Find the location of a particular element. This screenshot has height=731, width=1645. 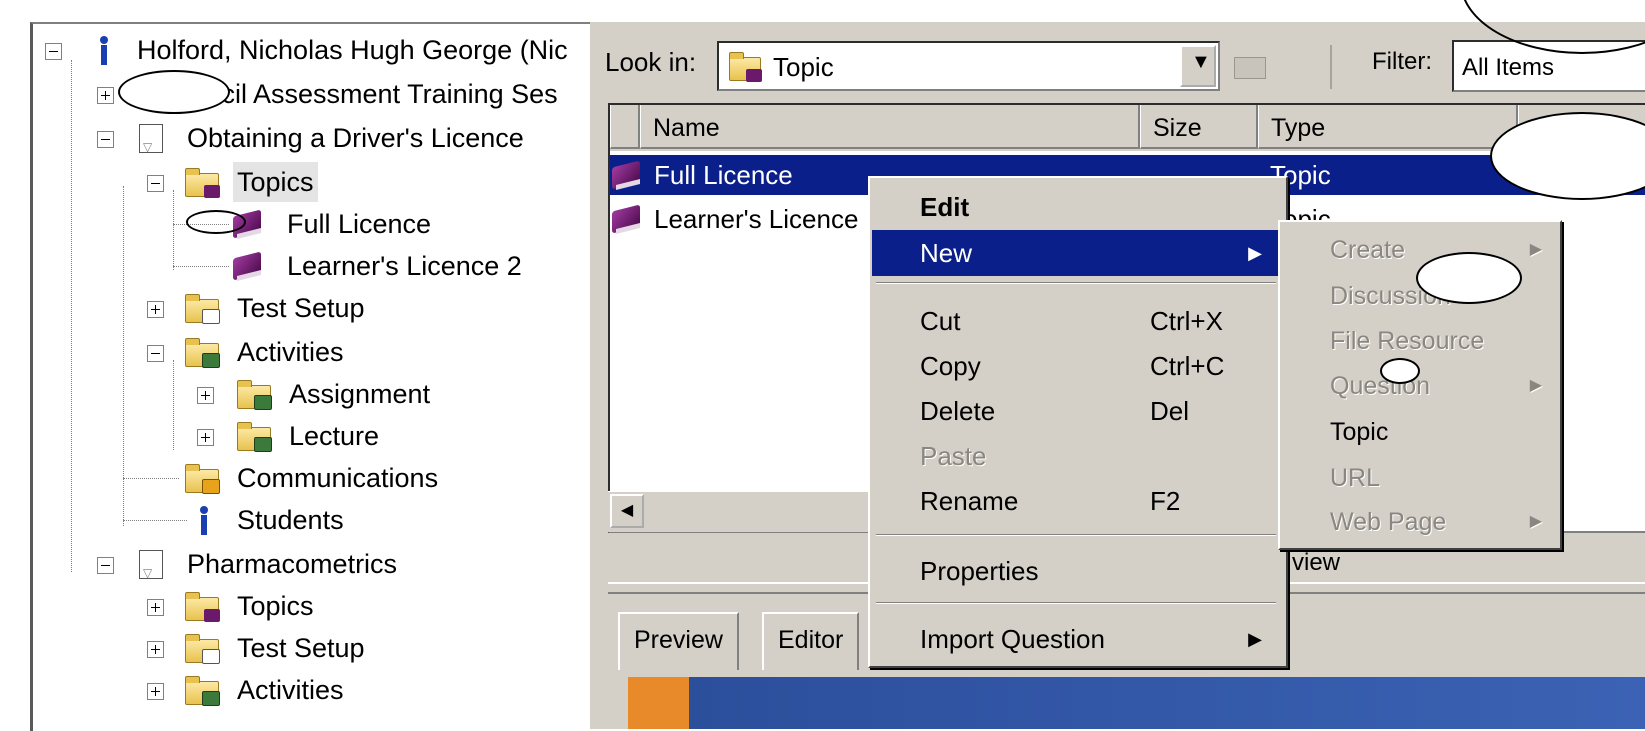

menu-item-new: New ▶ is located at coordinates (1077, 253).